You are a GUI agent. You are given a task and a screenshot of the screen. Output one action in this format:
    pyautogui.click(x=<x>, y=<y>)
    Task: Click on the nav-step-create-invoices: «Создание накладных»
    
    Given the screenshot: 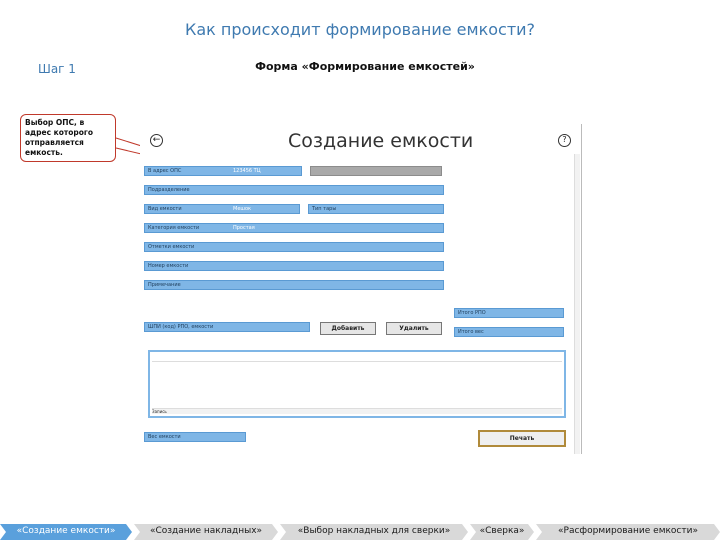 What is the action you would take?
    pyautogui.click(x=206, y=532)
    